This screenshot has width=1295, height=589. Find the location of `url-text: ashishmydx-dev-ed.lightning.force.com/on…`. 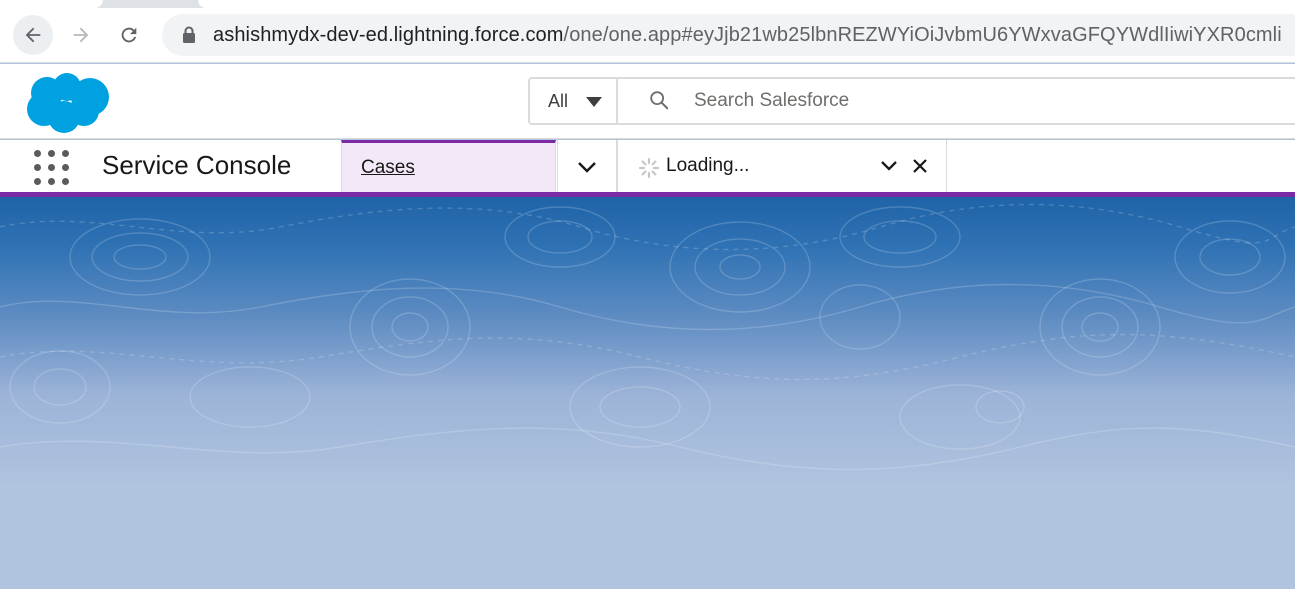

url-text: ashishmydx-dev-ed.lightning.force.com/on… is located at coordinates (747, 35).